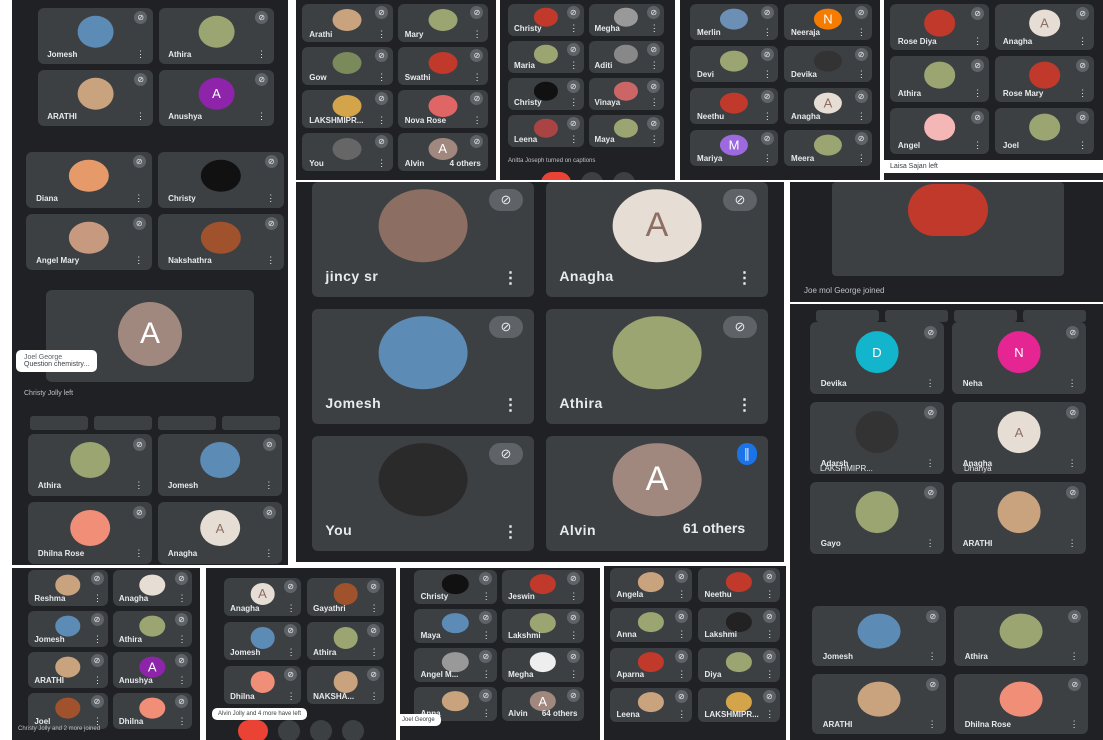  I want to click on participant-tile: ⊘ Lakshmi ⋮, so click(542, 626).